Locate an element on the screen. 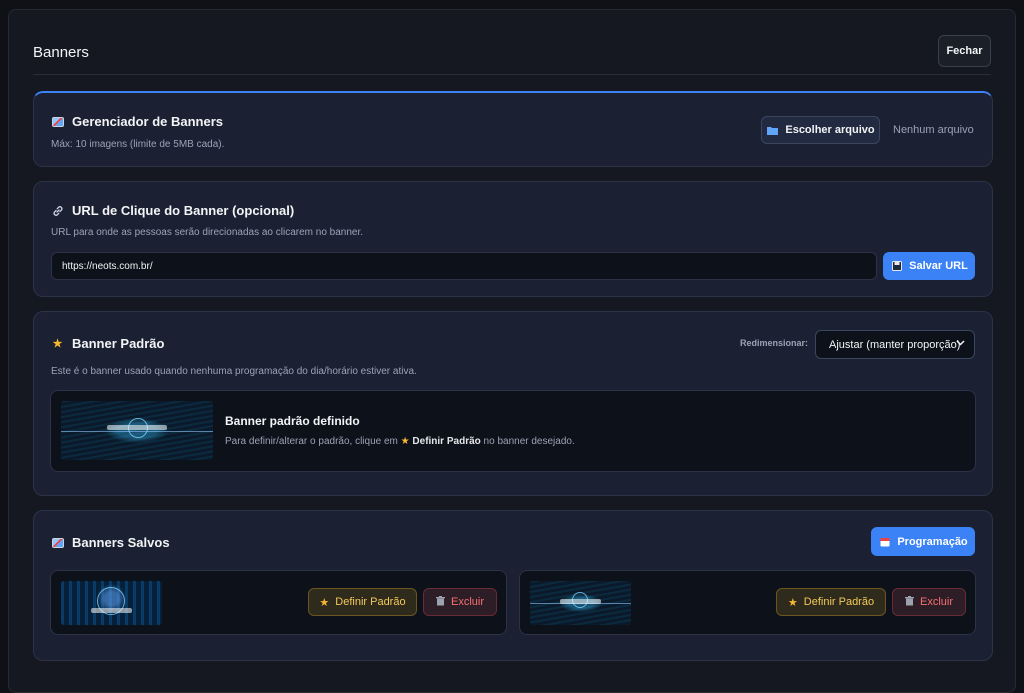 This screenshot has width=1024, height=693. default-banner-defined-title: Banner padrão definido is located at coordinates (292, 421).